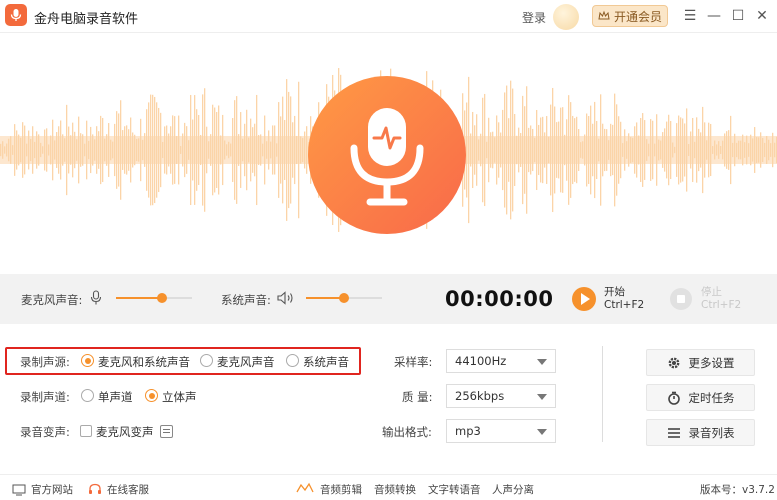 This screenshot has height=500, width=777. What do you see at coordinates (52, 300) in the screenshot?
I see `mic-volume-label: 麦克风声音:` at bounding box center [52, 300].